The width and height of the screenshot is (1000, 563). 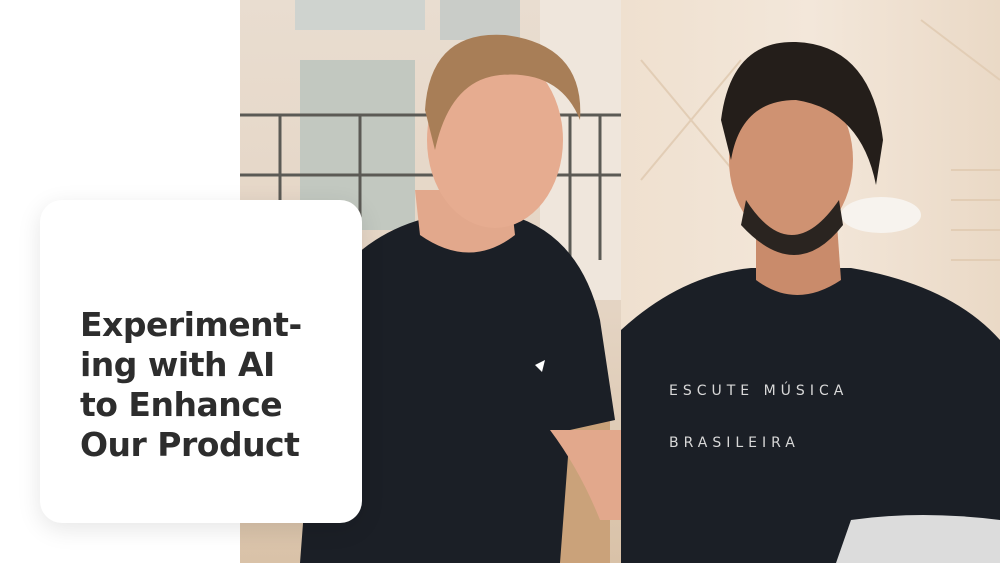 What do you see at coordinates (758, 390) in the screenshot?
I see `shirt-print-line1: ESCUTE MÚSICA` at bounding box center [758, 390].